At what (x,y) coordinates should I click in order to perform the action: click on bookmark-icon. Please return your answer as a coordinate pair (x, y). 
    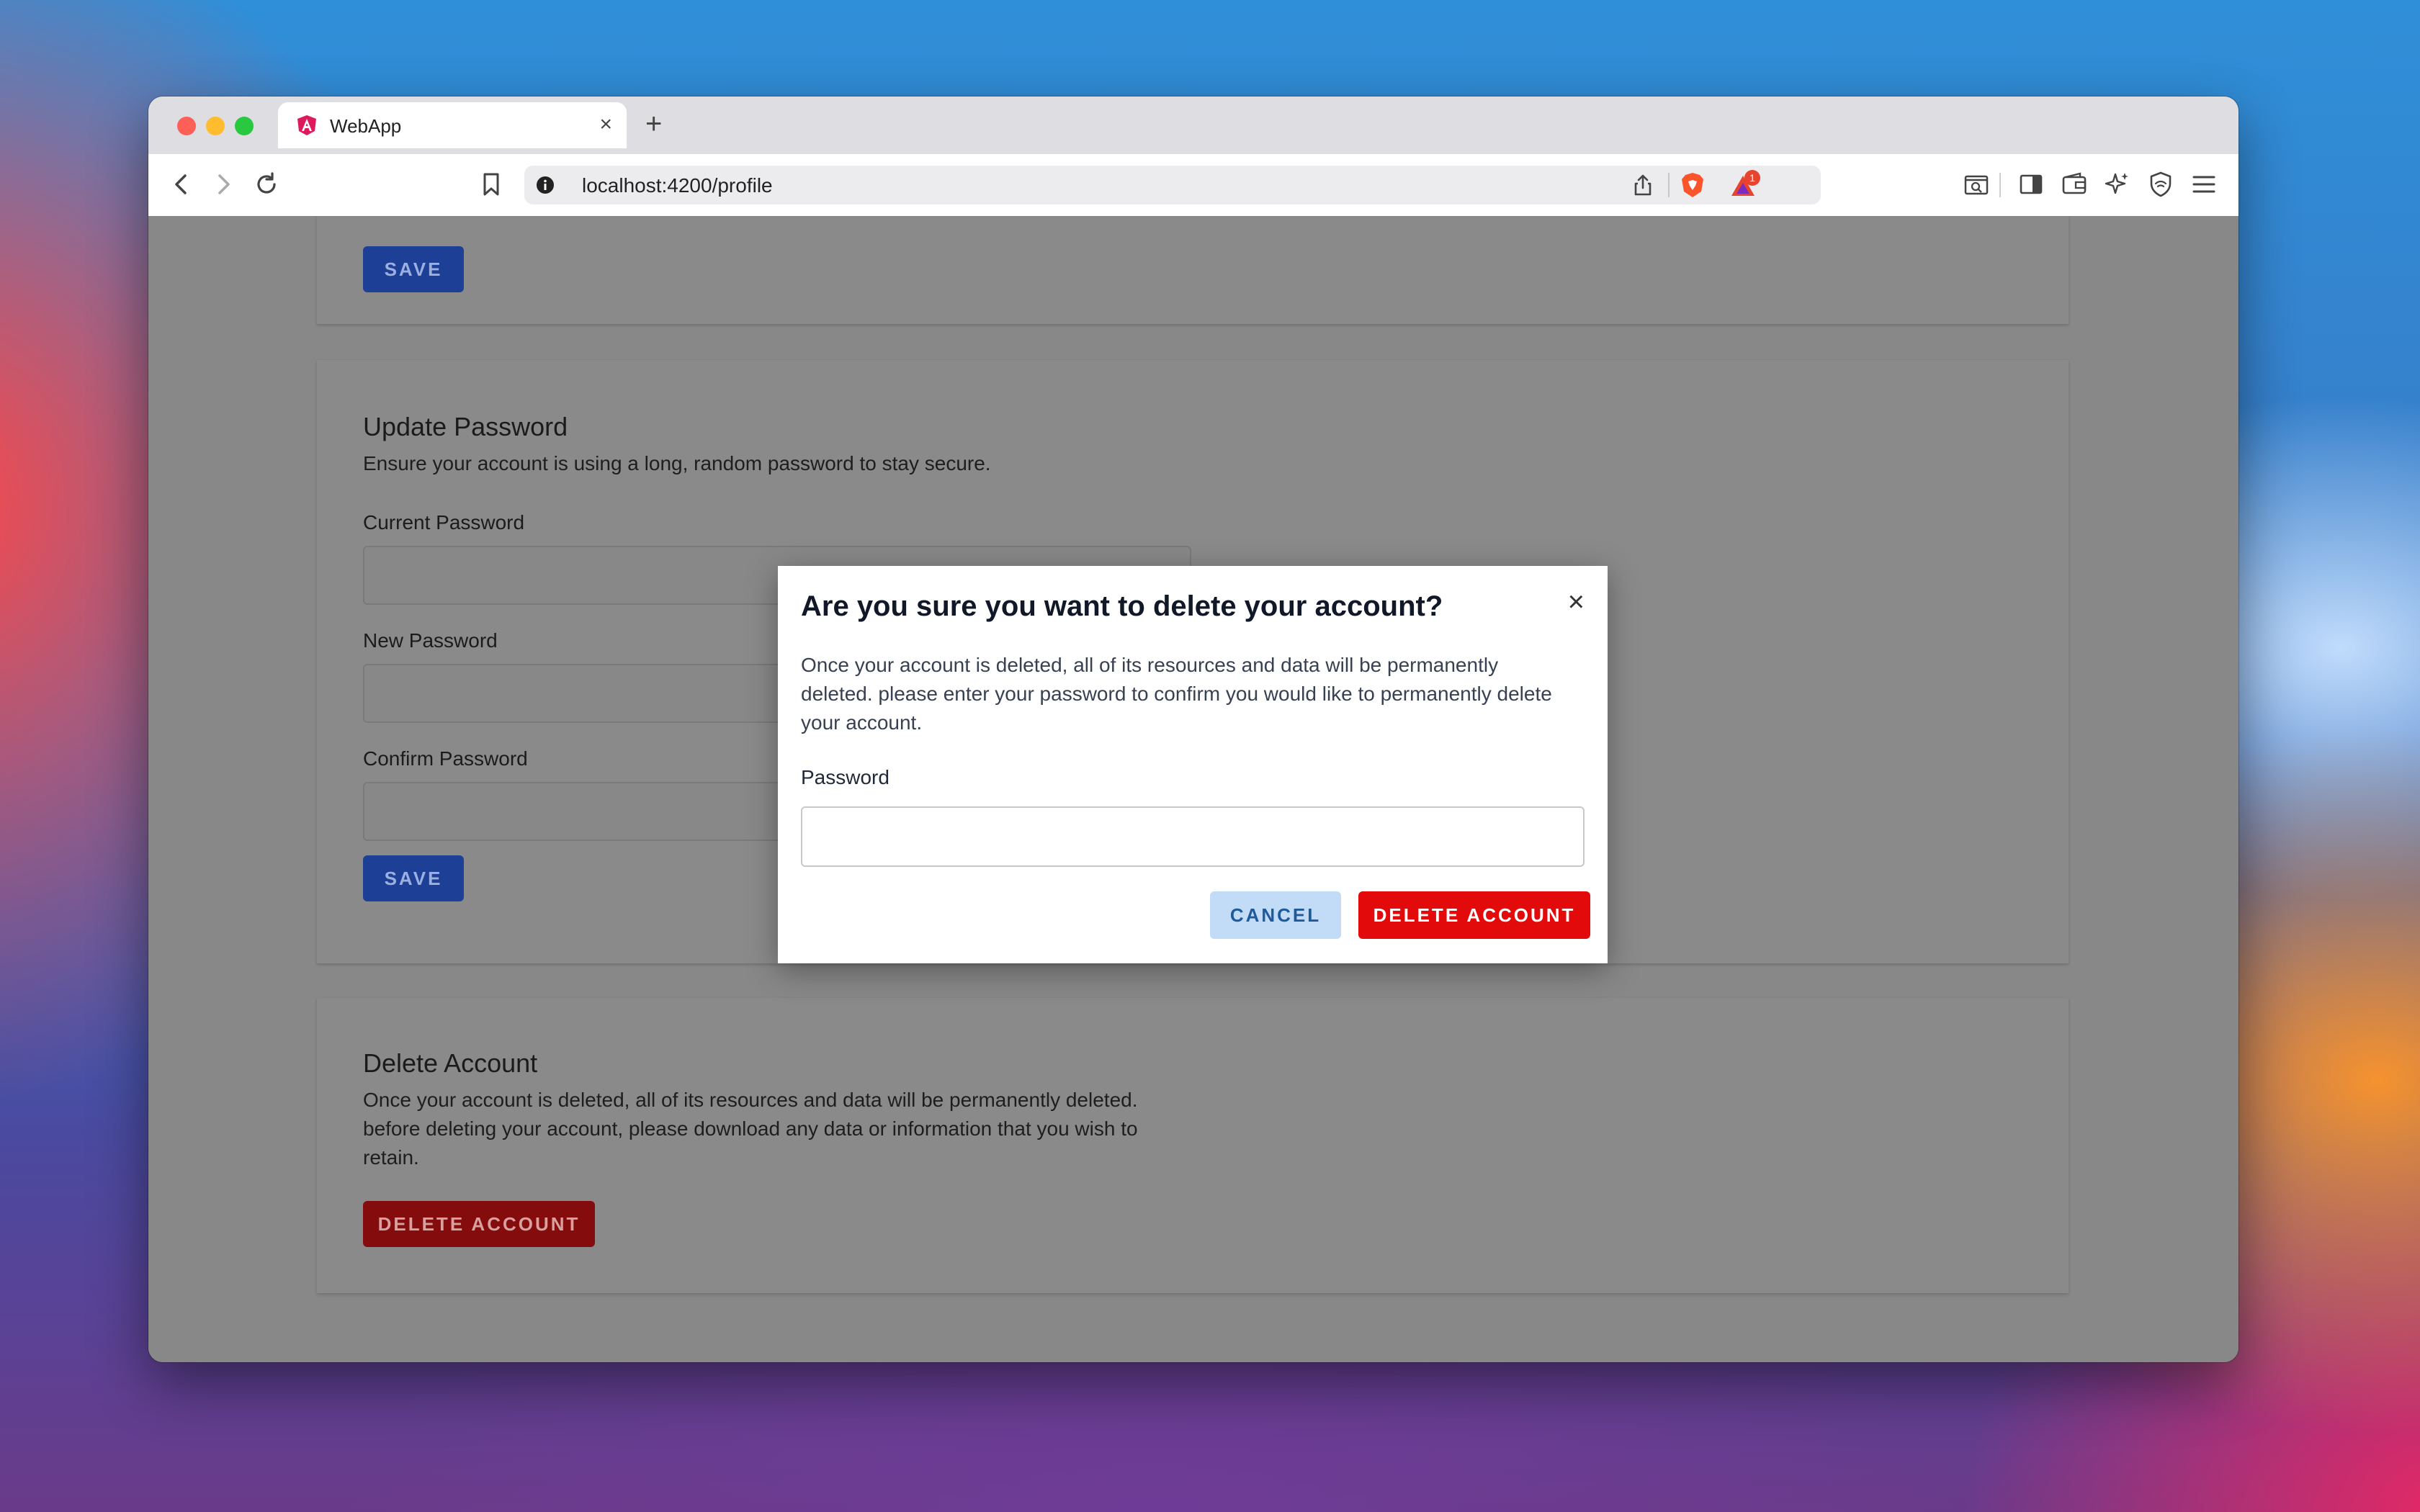
    Looking at the image, I should click on (492, 184).